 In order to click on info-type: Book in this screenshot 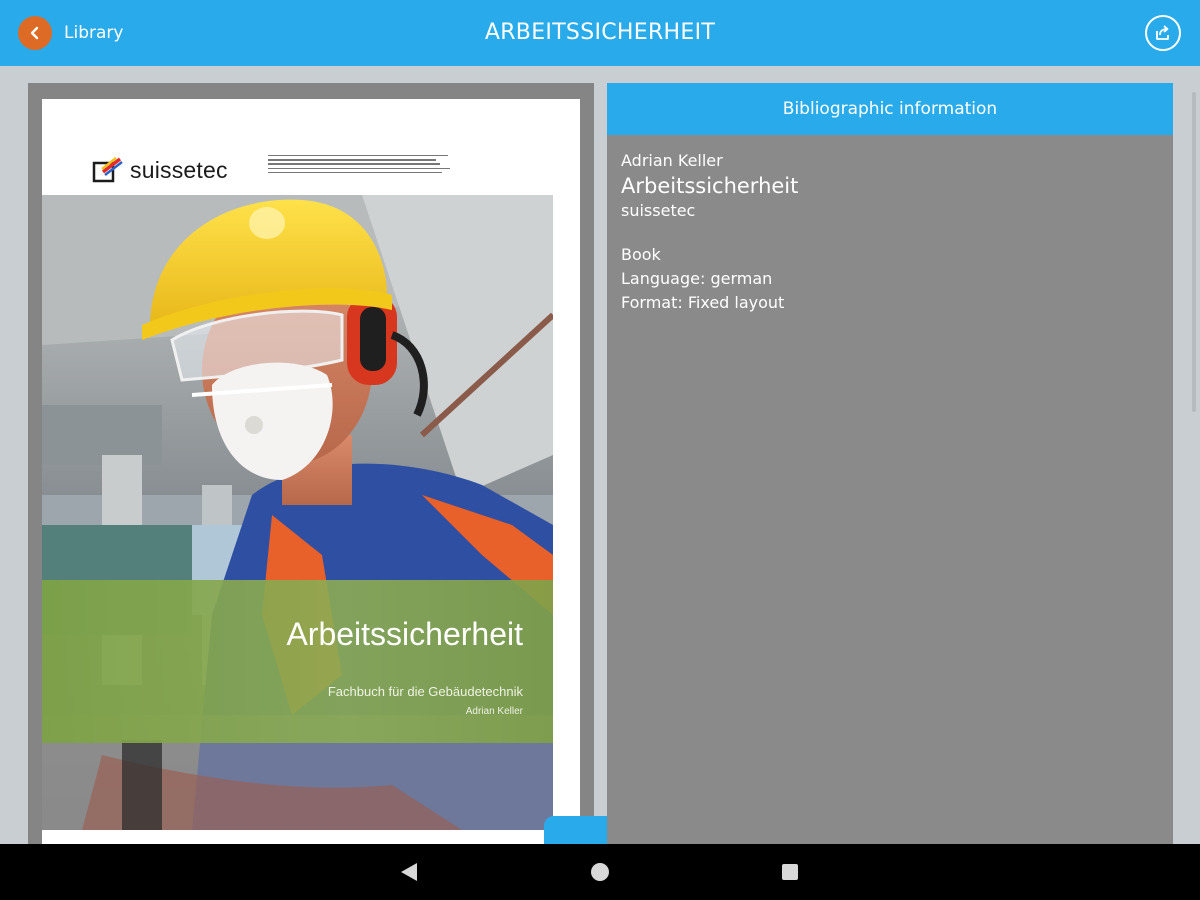, I will do `click(641, 254)`.